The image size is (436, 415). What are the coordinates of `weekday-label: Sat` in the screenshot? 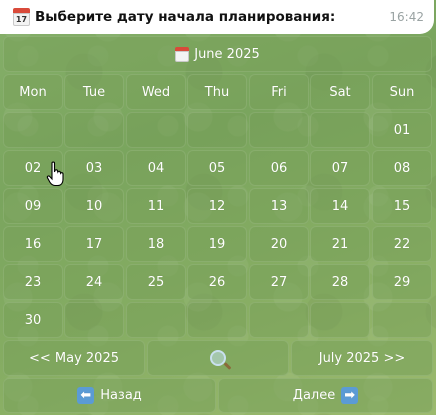 It's located at (340, 92).